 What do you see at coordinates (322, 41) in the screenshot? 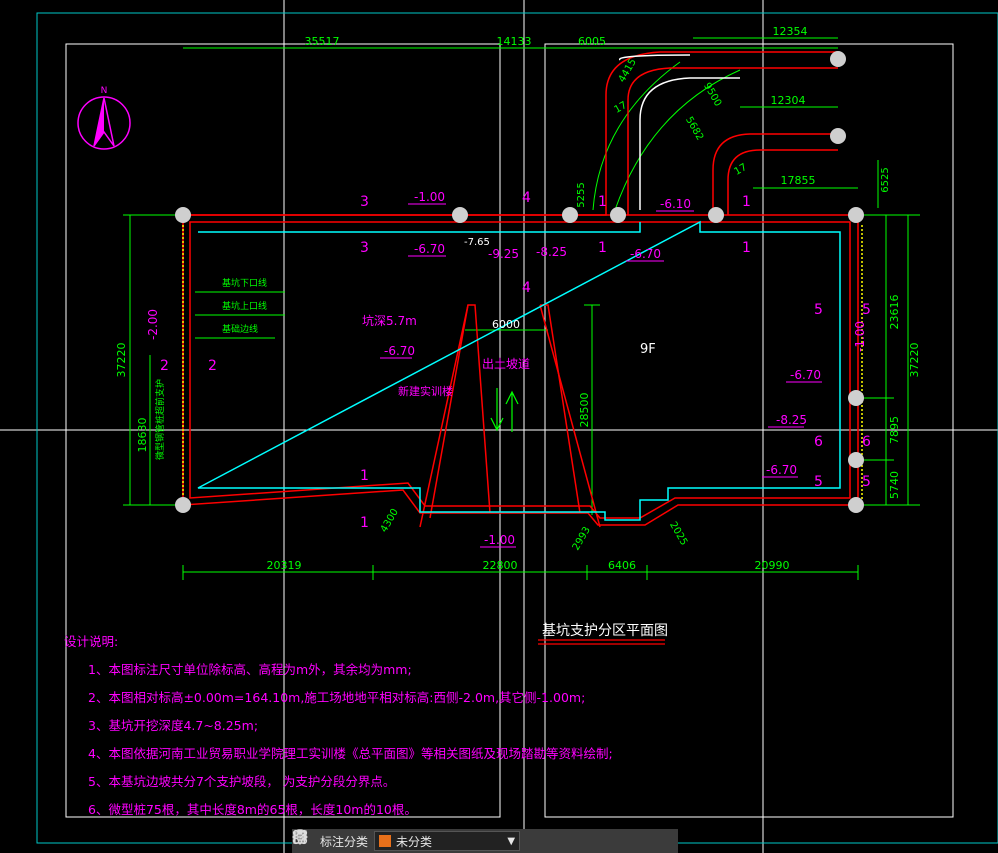
I see `dim-label: 35517` at bounding box center [322, 41].